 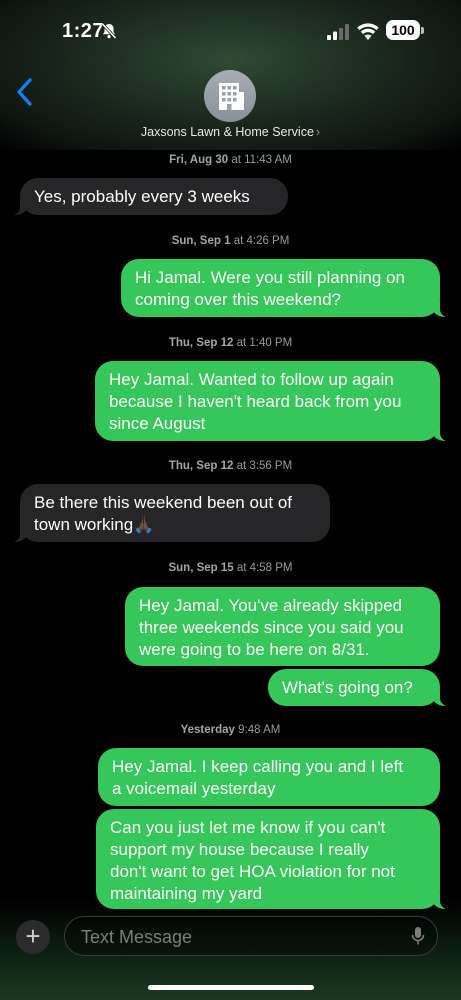 I want to click on avatar, so click(x=230, y=96).